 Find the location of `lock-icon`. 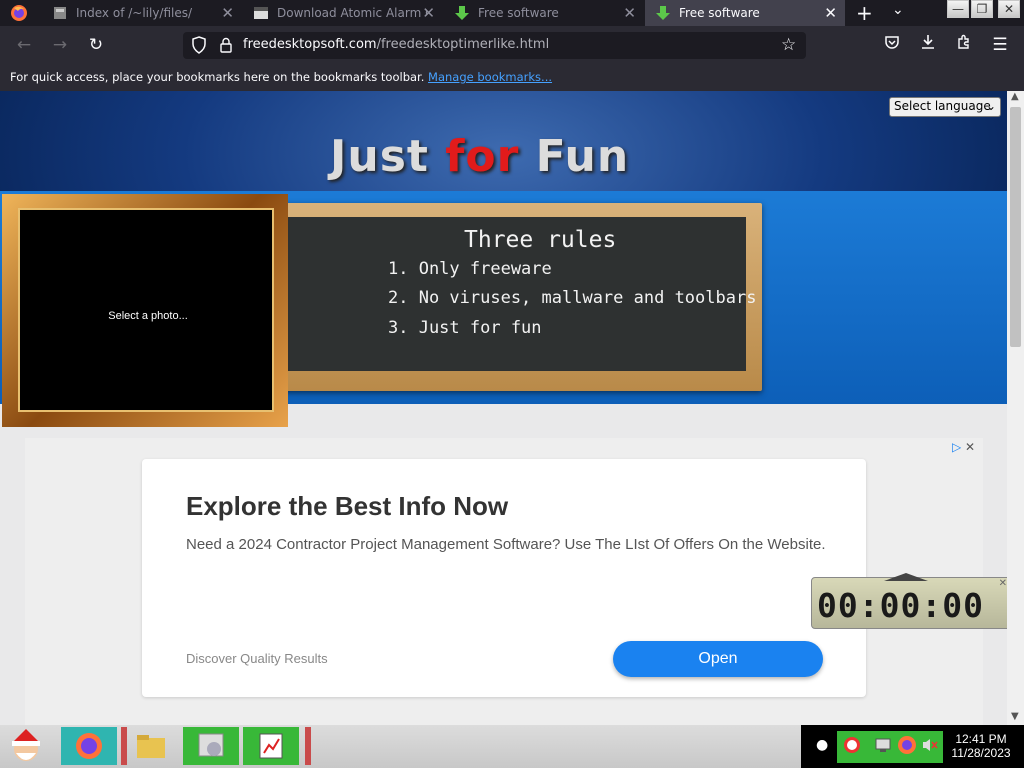

lock-icon is located at coordinates (226, 47).